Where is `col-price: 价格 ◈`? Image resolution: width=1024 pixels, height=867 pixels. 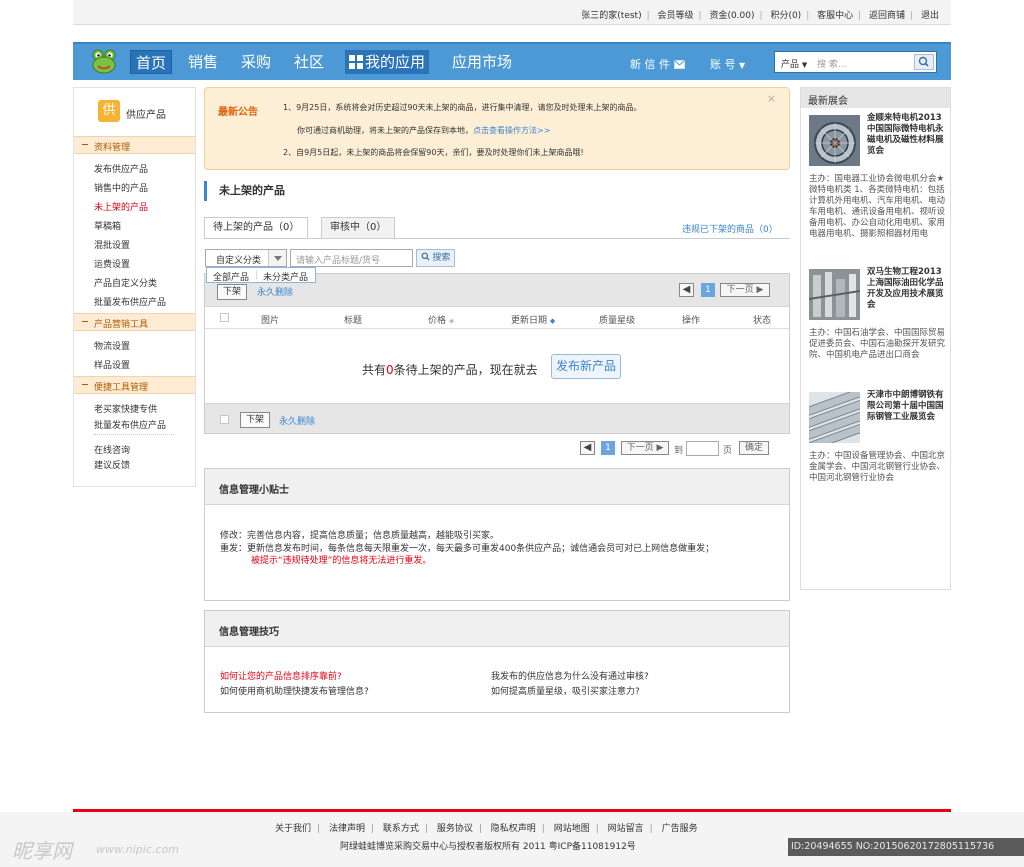 col-price: 价格 ◈ is located at coordinates (441, 319).